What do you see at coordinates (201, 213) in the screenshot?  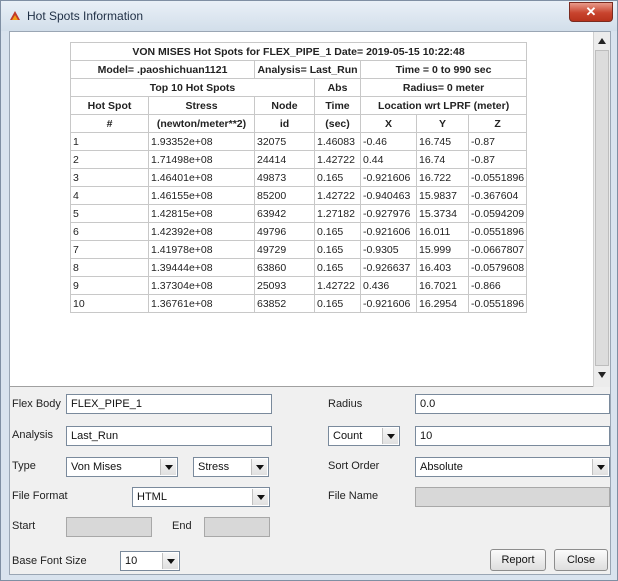 I see `cell-stress: 1.42815e+08` at bounding box center [201, 213].